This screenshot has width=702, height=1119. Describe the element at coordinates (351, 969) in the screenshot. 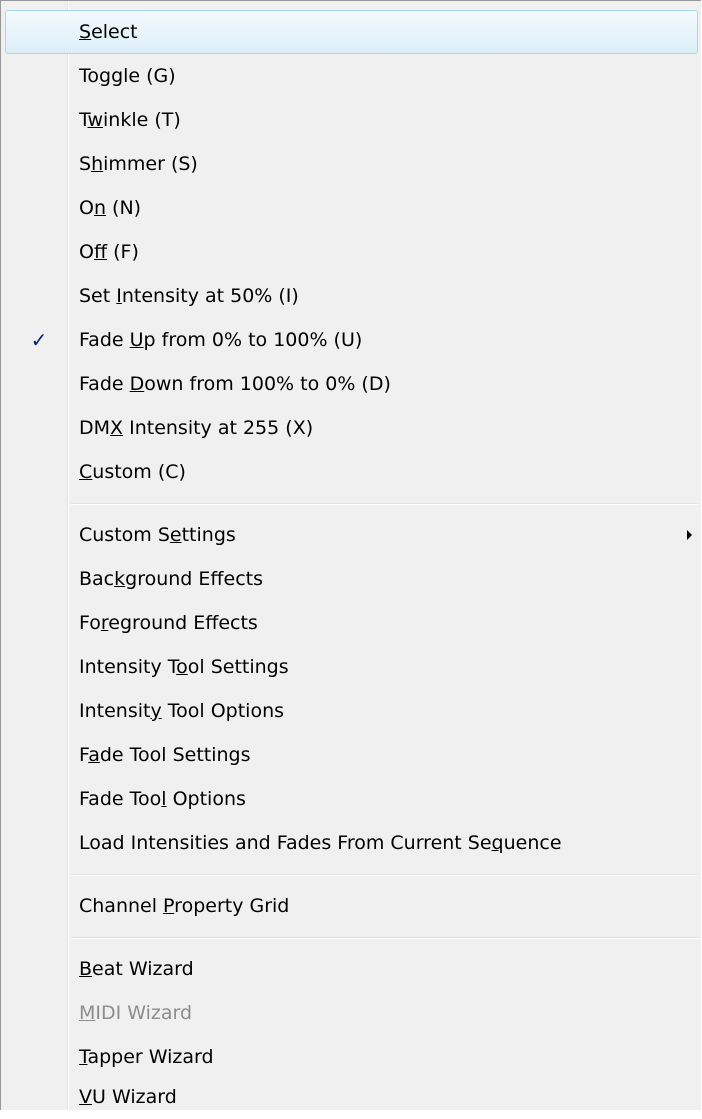

I see `menu-item-beat-wizard: Beat Wizard` at that location.